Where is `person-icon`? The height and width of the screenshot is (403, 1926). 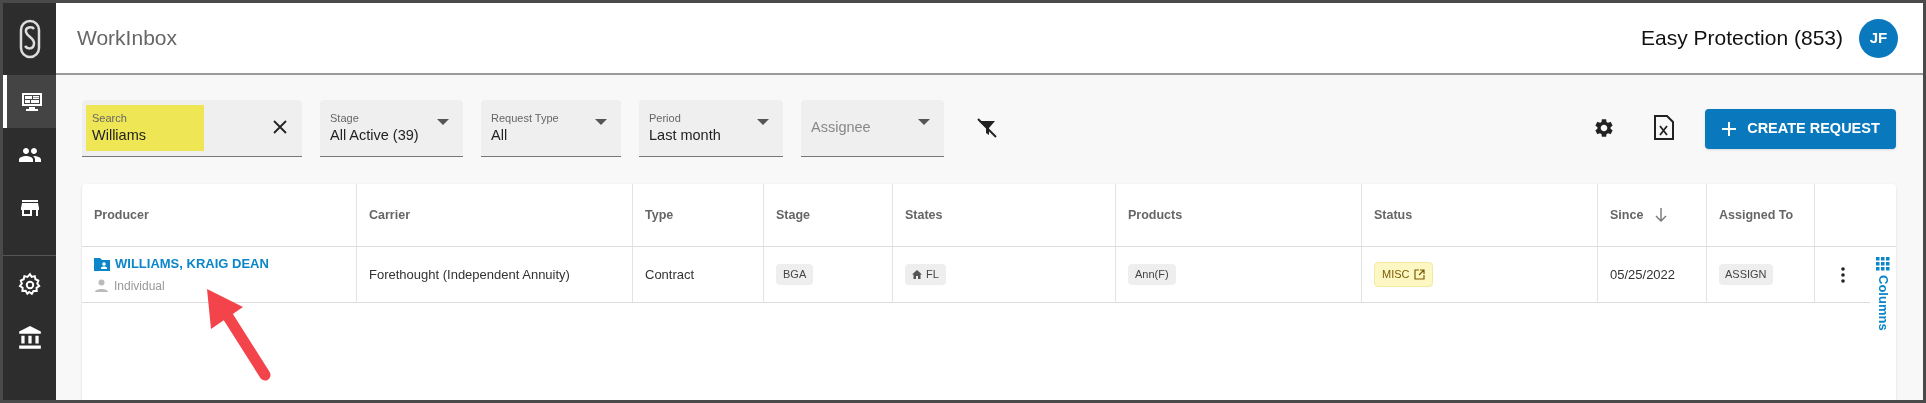
person-icon is located at coordinates (101, 286).